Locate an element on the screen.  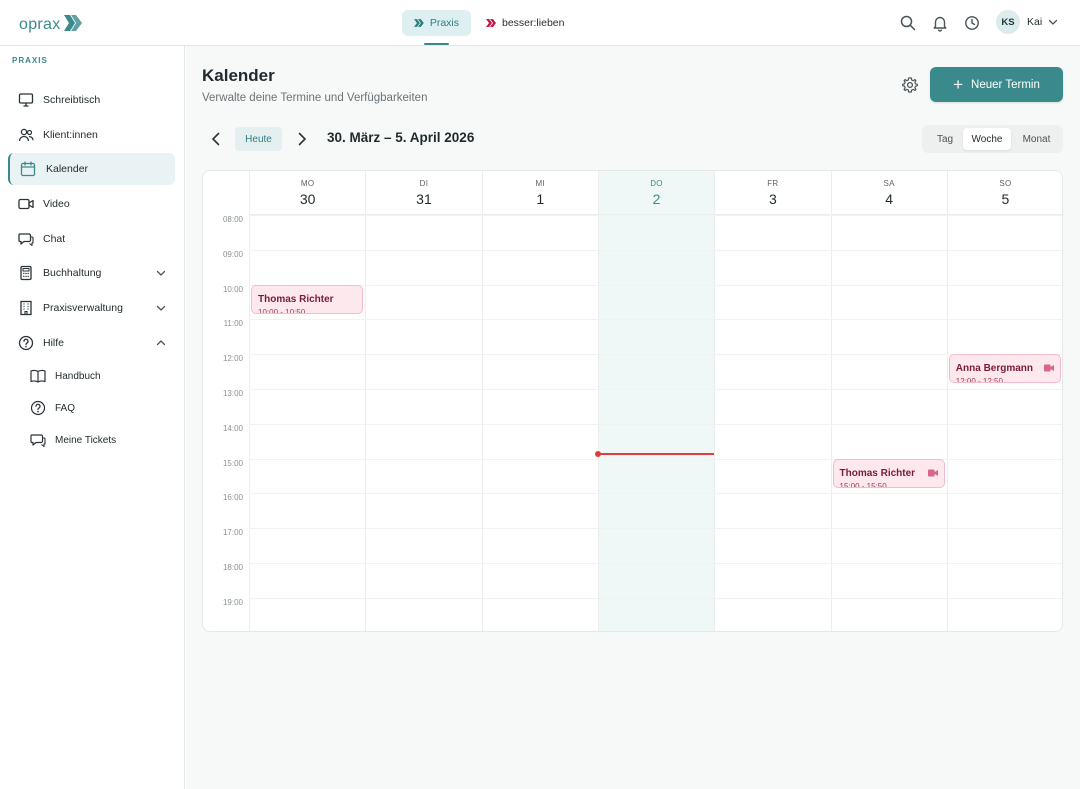
day-number: 2 is located at coordinates (656, 199).